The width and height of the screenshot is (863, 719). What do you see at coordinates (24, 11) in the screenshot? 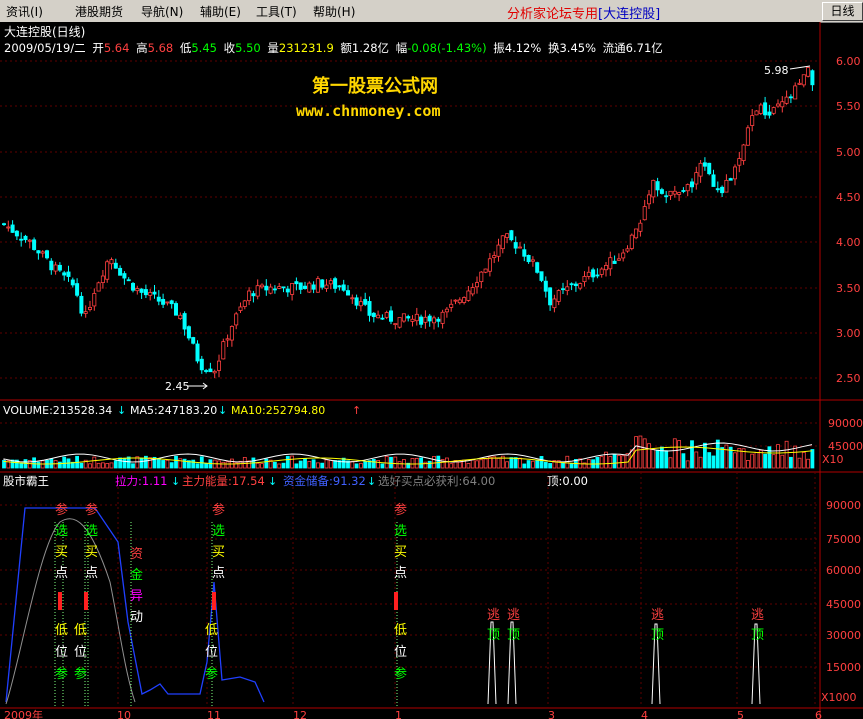
I see `menu-info: 资讯(I)` at bounding box center [24, 11].